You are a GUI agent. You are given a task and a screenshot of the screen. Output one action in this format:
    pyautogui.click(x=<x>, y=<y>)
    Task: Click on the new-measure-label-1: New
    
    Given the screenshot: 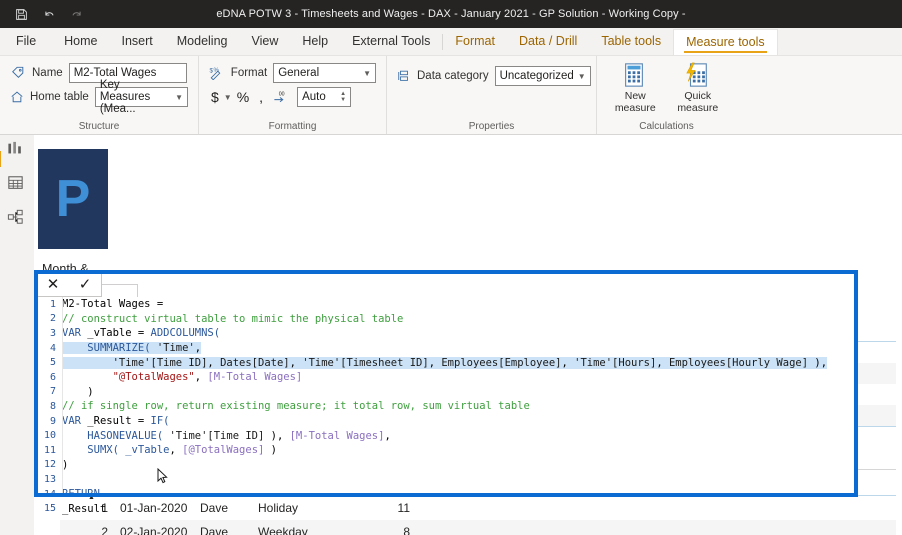 What is the action you would take?
    pyautogui.click(x=635, y=96)
    